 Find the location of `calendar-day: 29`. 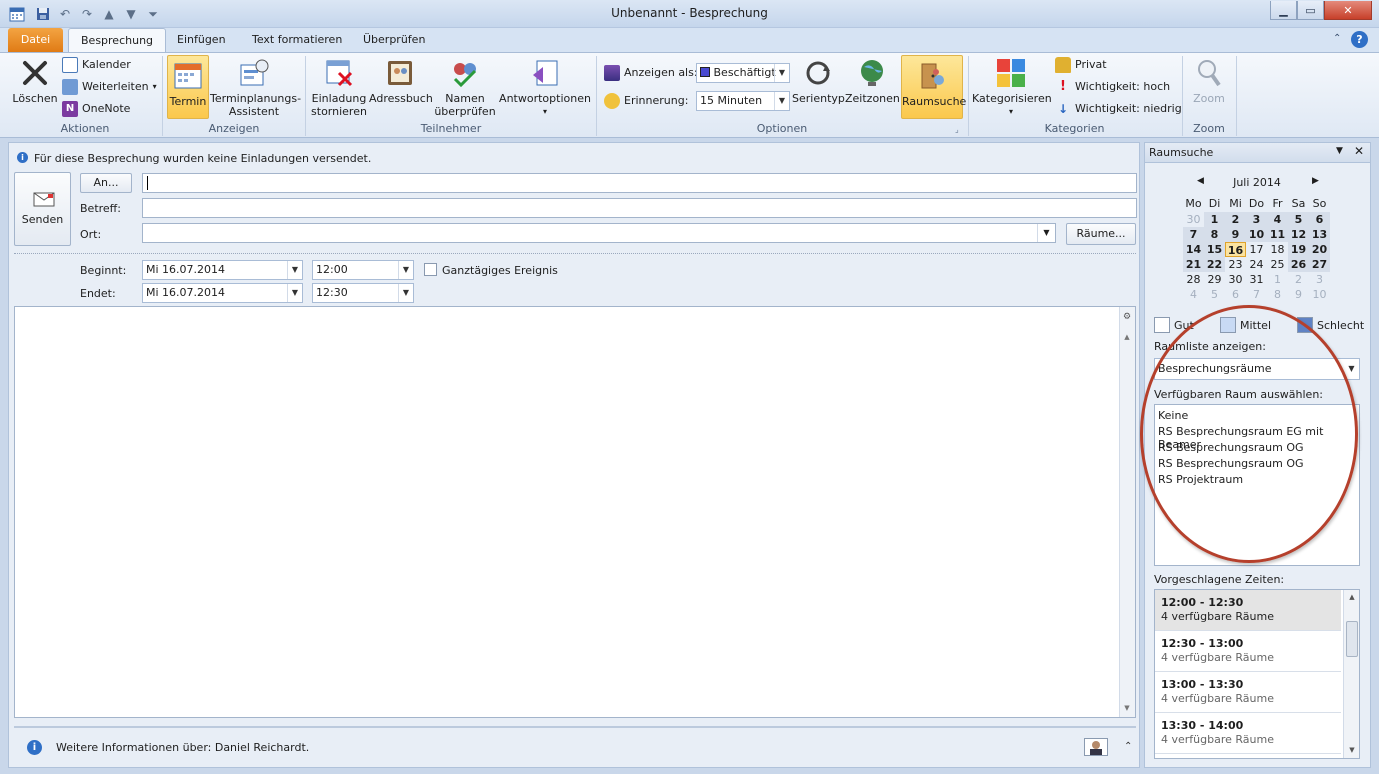

calendar-day: 29 is located at coordinates (1214, 279).